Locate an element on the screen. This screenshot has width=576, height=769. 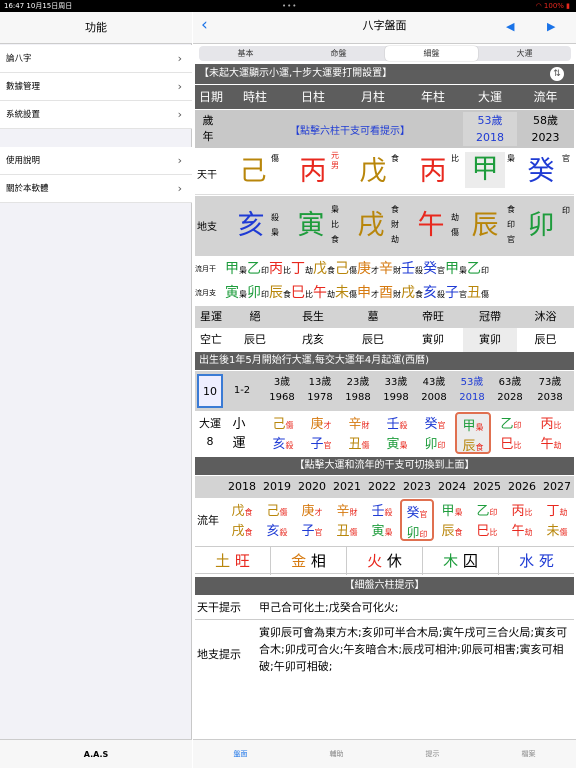
liunian-year: 2018 is located at coordinates (242, 487).